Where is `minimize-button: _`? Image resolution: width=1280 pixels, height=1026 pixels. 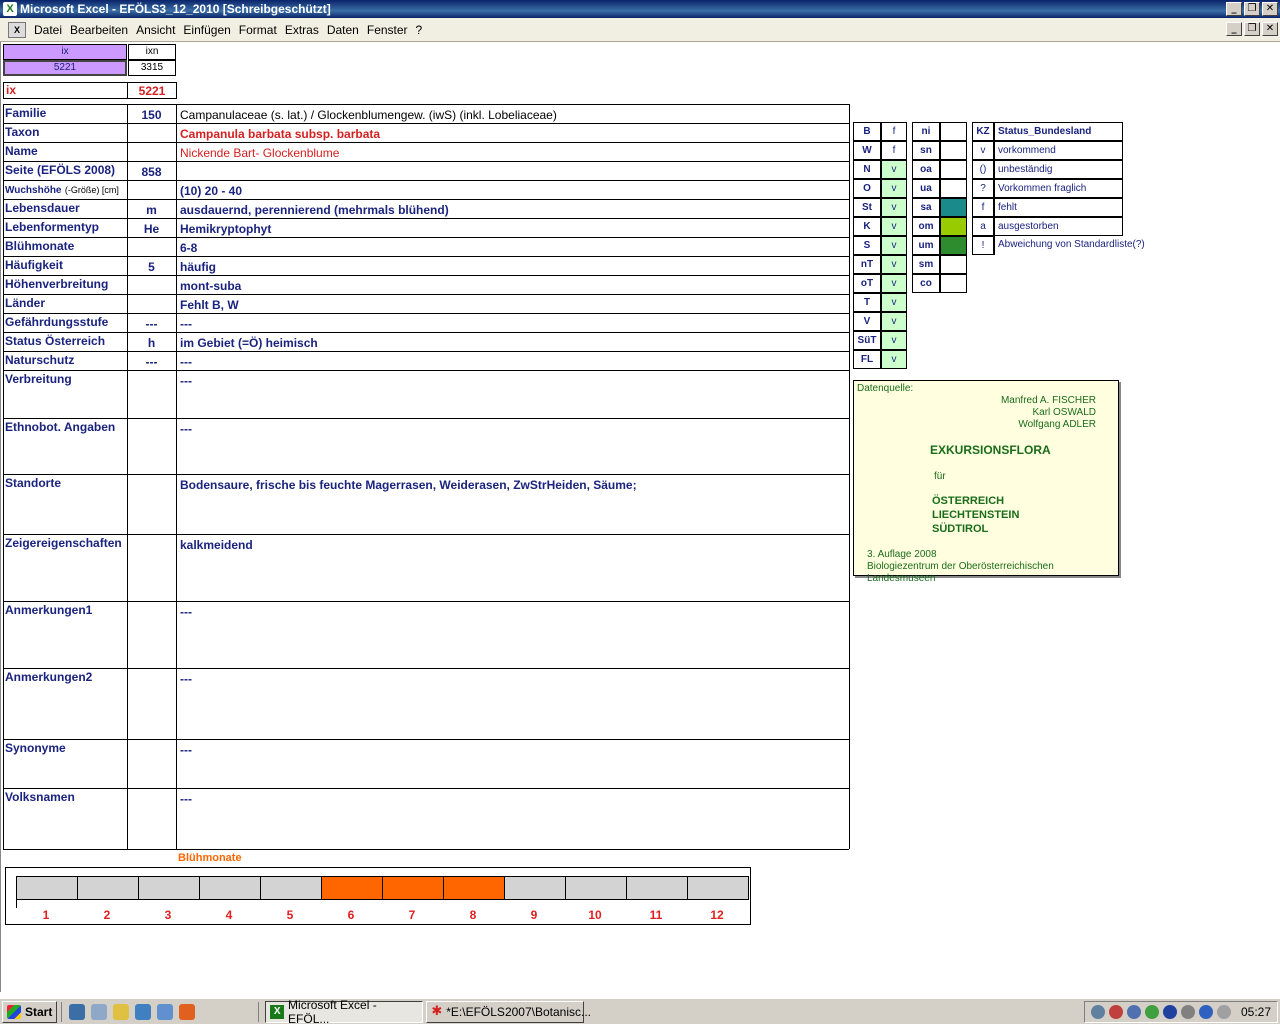
minimize-button: _ is located at coordinates (1234, 9).